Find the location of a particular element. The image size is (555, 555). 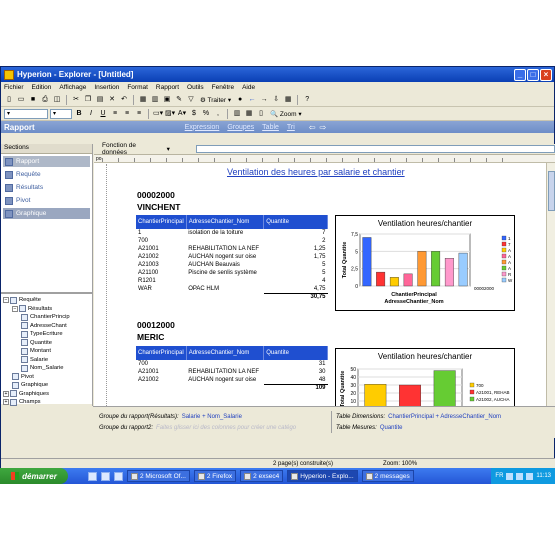

cut-icon: ✂ is located at coordinates (76, 100).